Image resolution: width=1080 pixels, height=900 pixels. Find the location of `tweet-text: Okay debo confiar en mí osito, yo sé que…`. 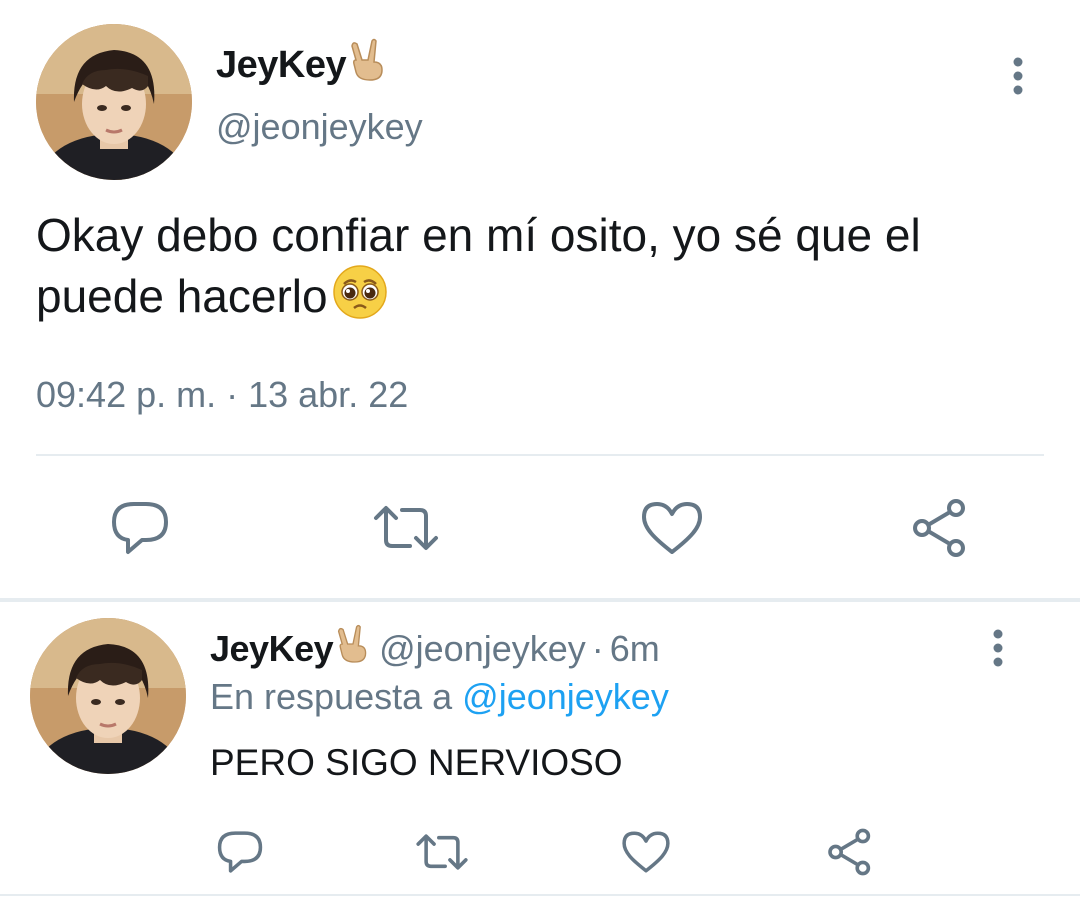

tweet-text: Okay debo confiar en mí osito, yo sé que… is located at coordinates (536, 269).